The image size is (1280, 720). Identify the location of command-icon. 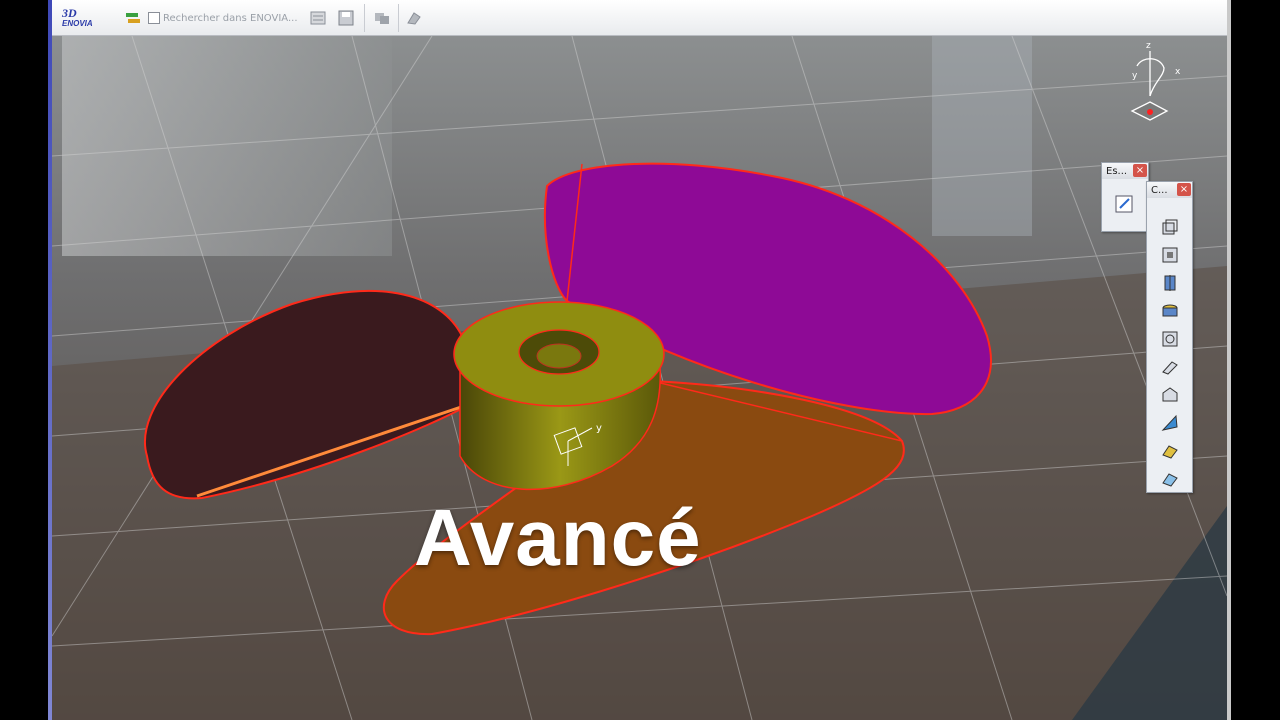
(414, 18).